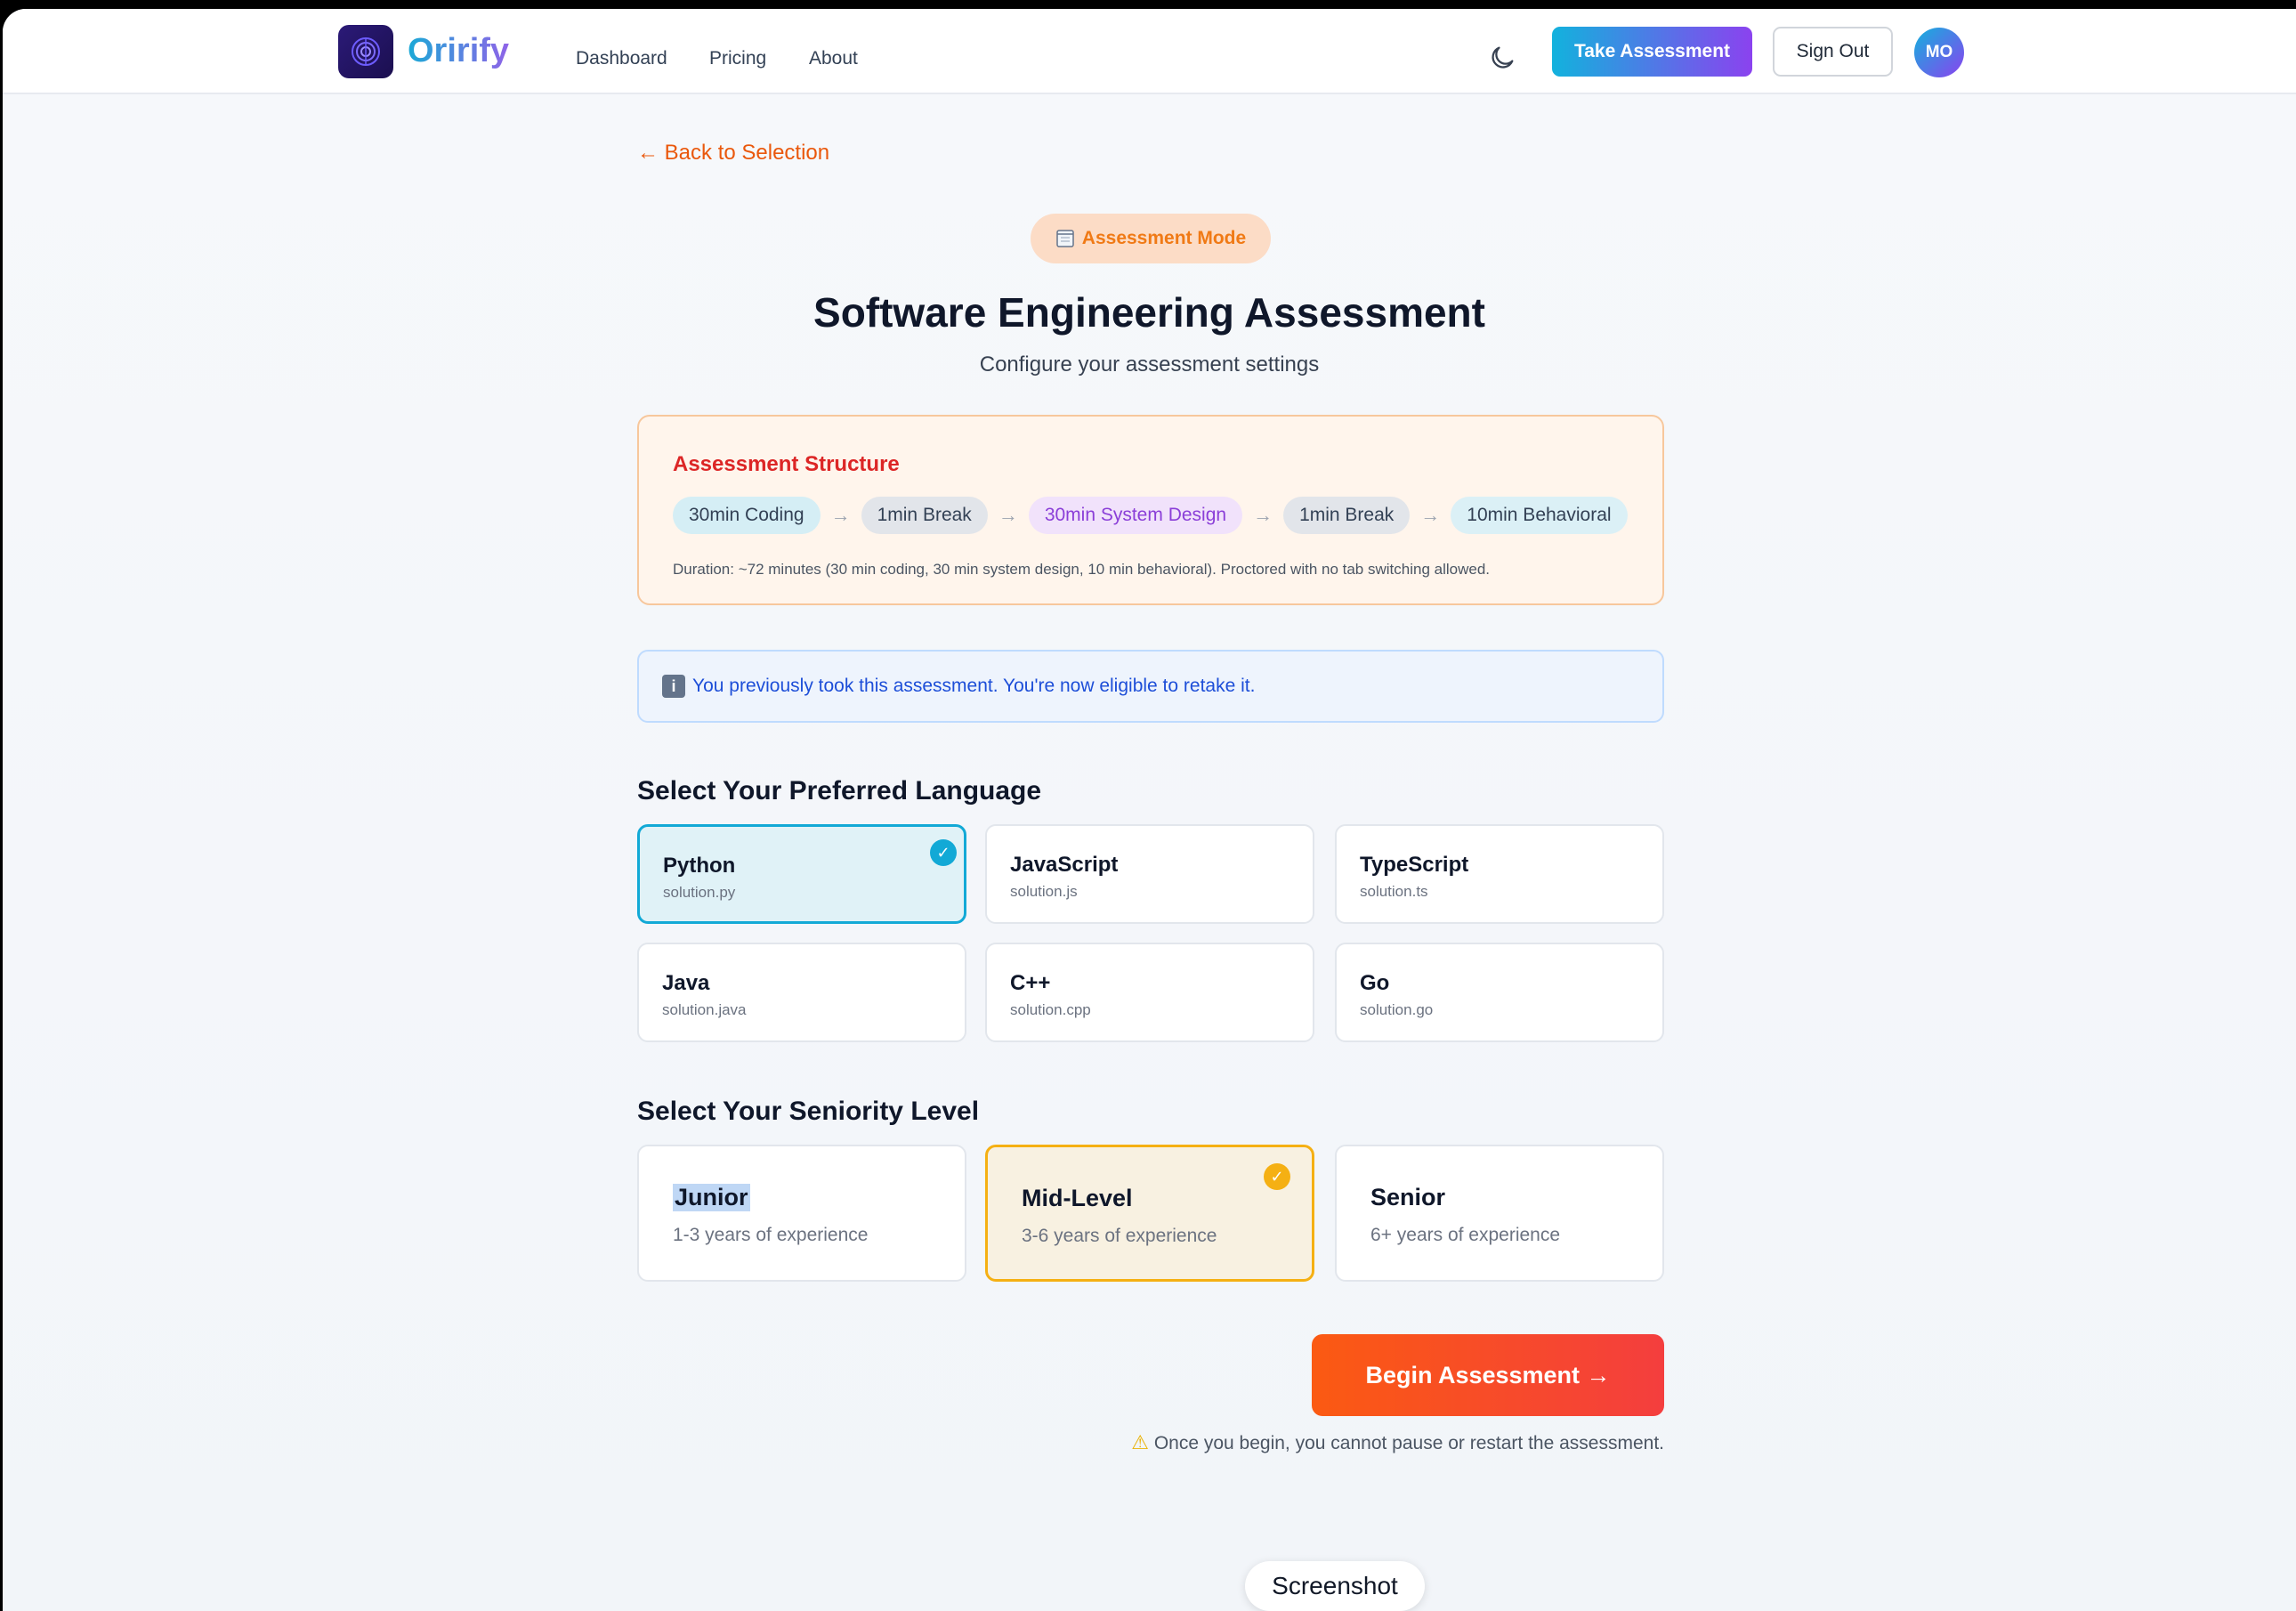 The image size is (2296, 1611). I want to click on seniority-name: Junior, so click(711, 1197).